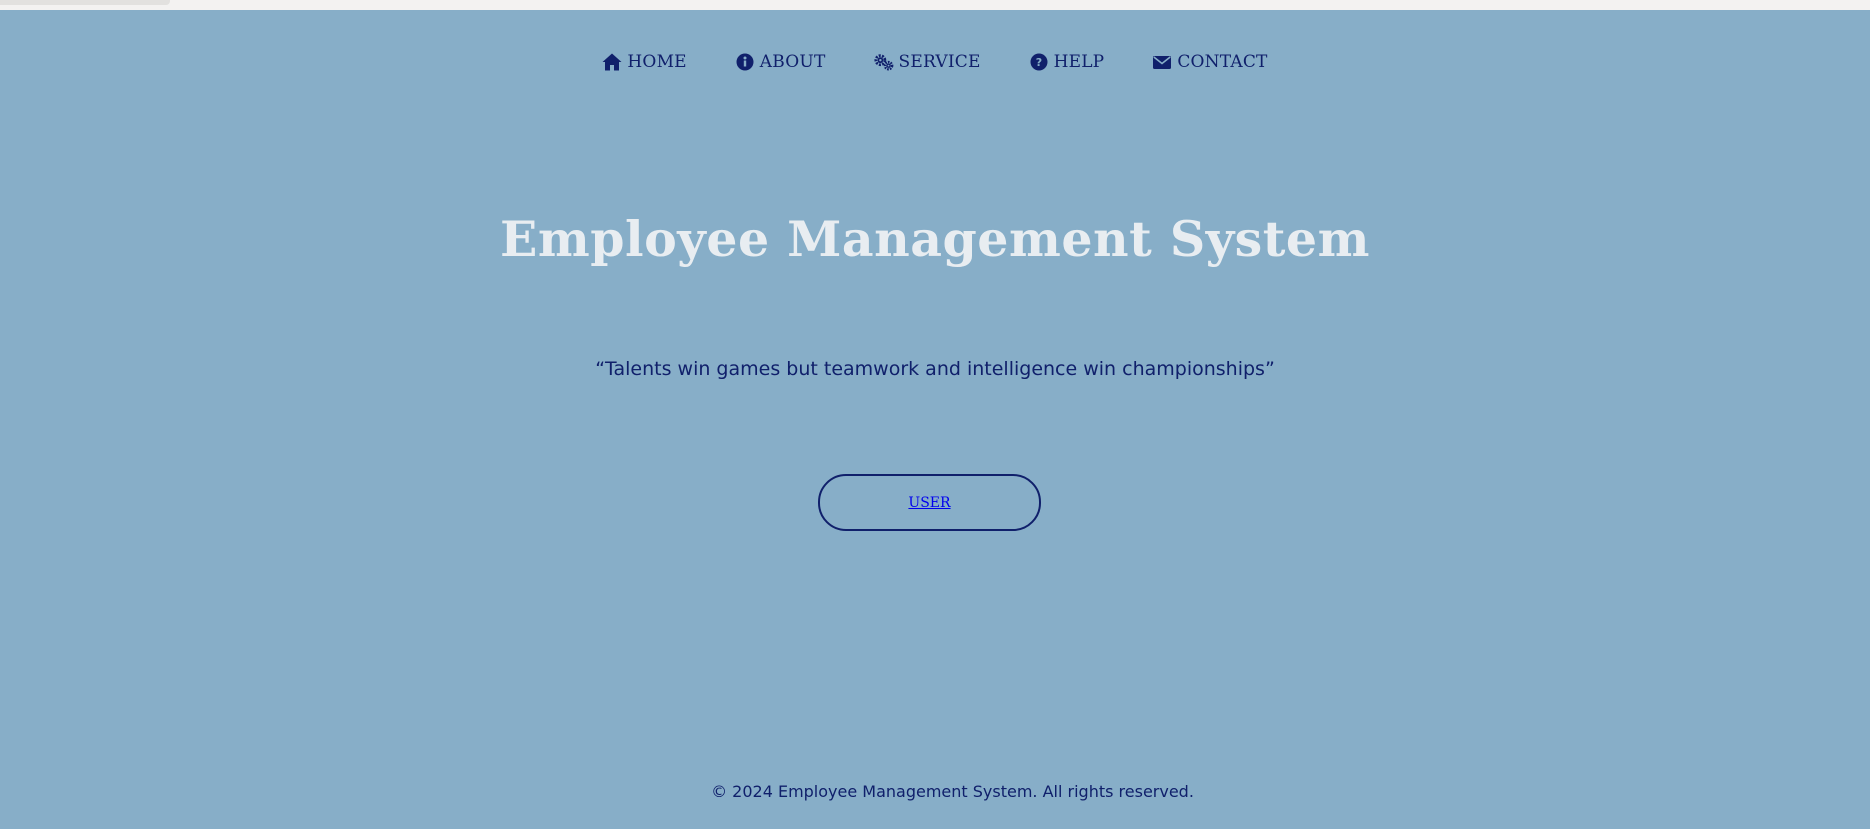  Describe the element at coordinates (935, 5) in the screenshot. I see `browser-top-strip` at that location.